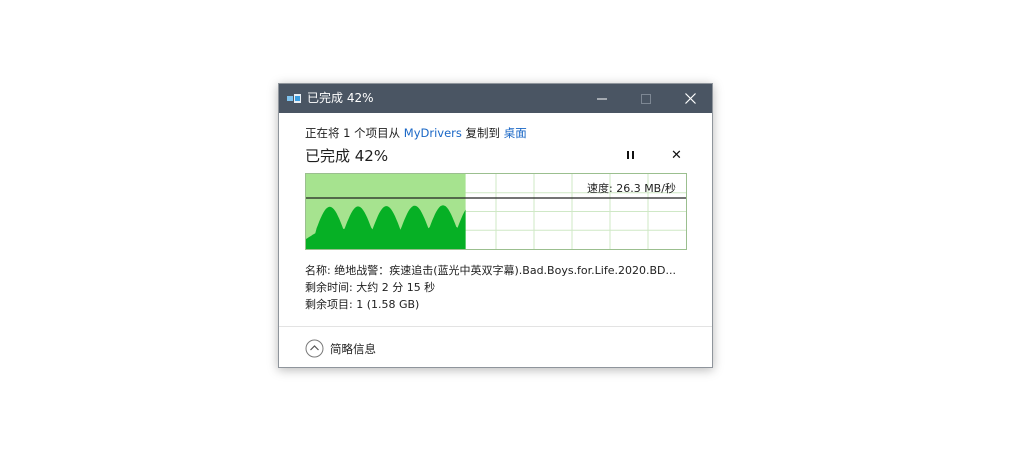 The image size is (1025, 467). I want to click on progress-status: 已完成 42%, so click(347, 156).